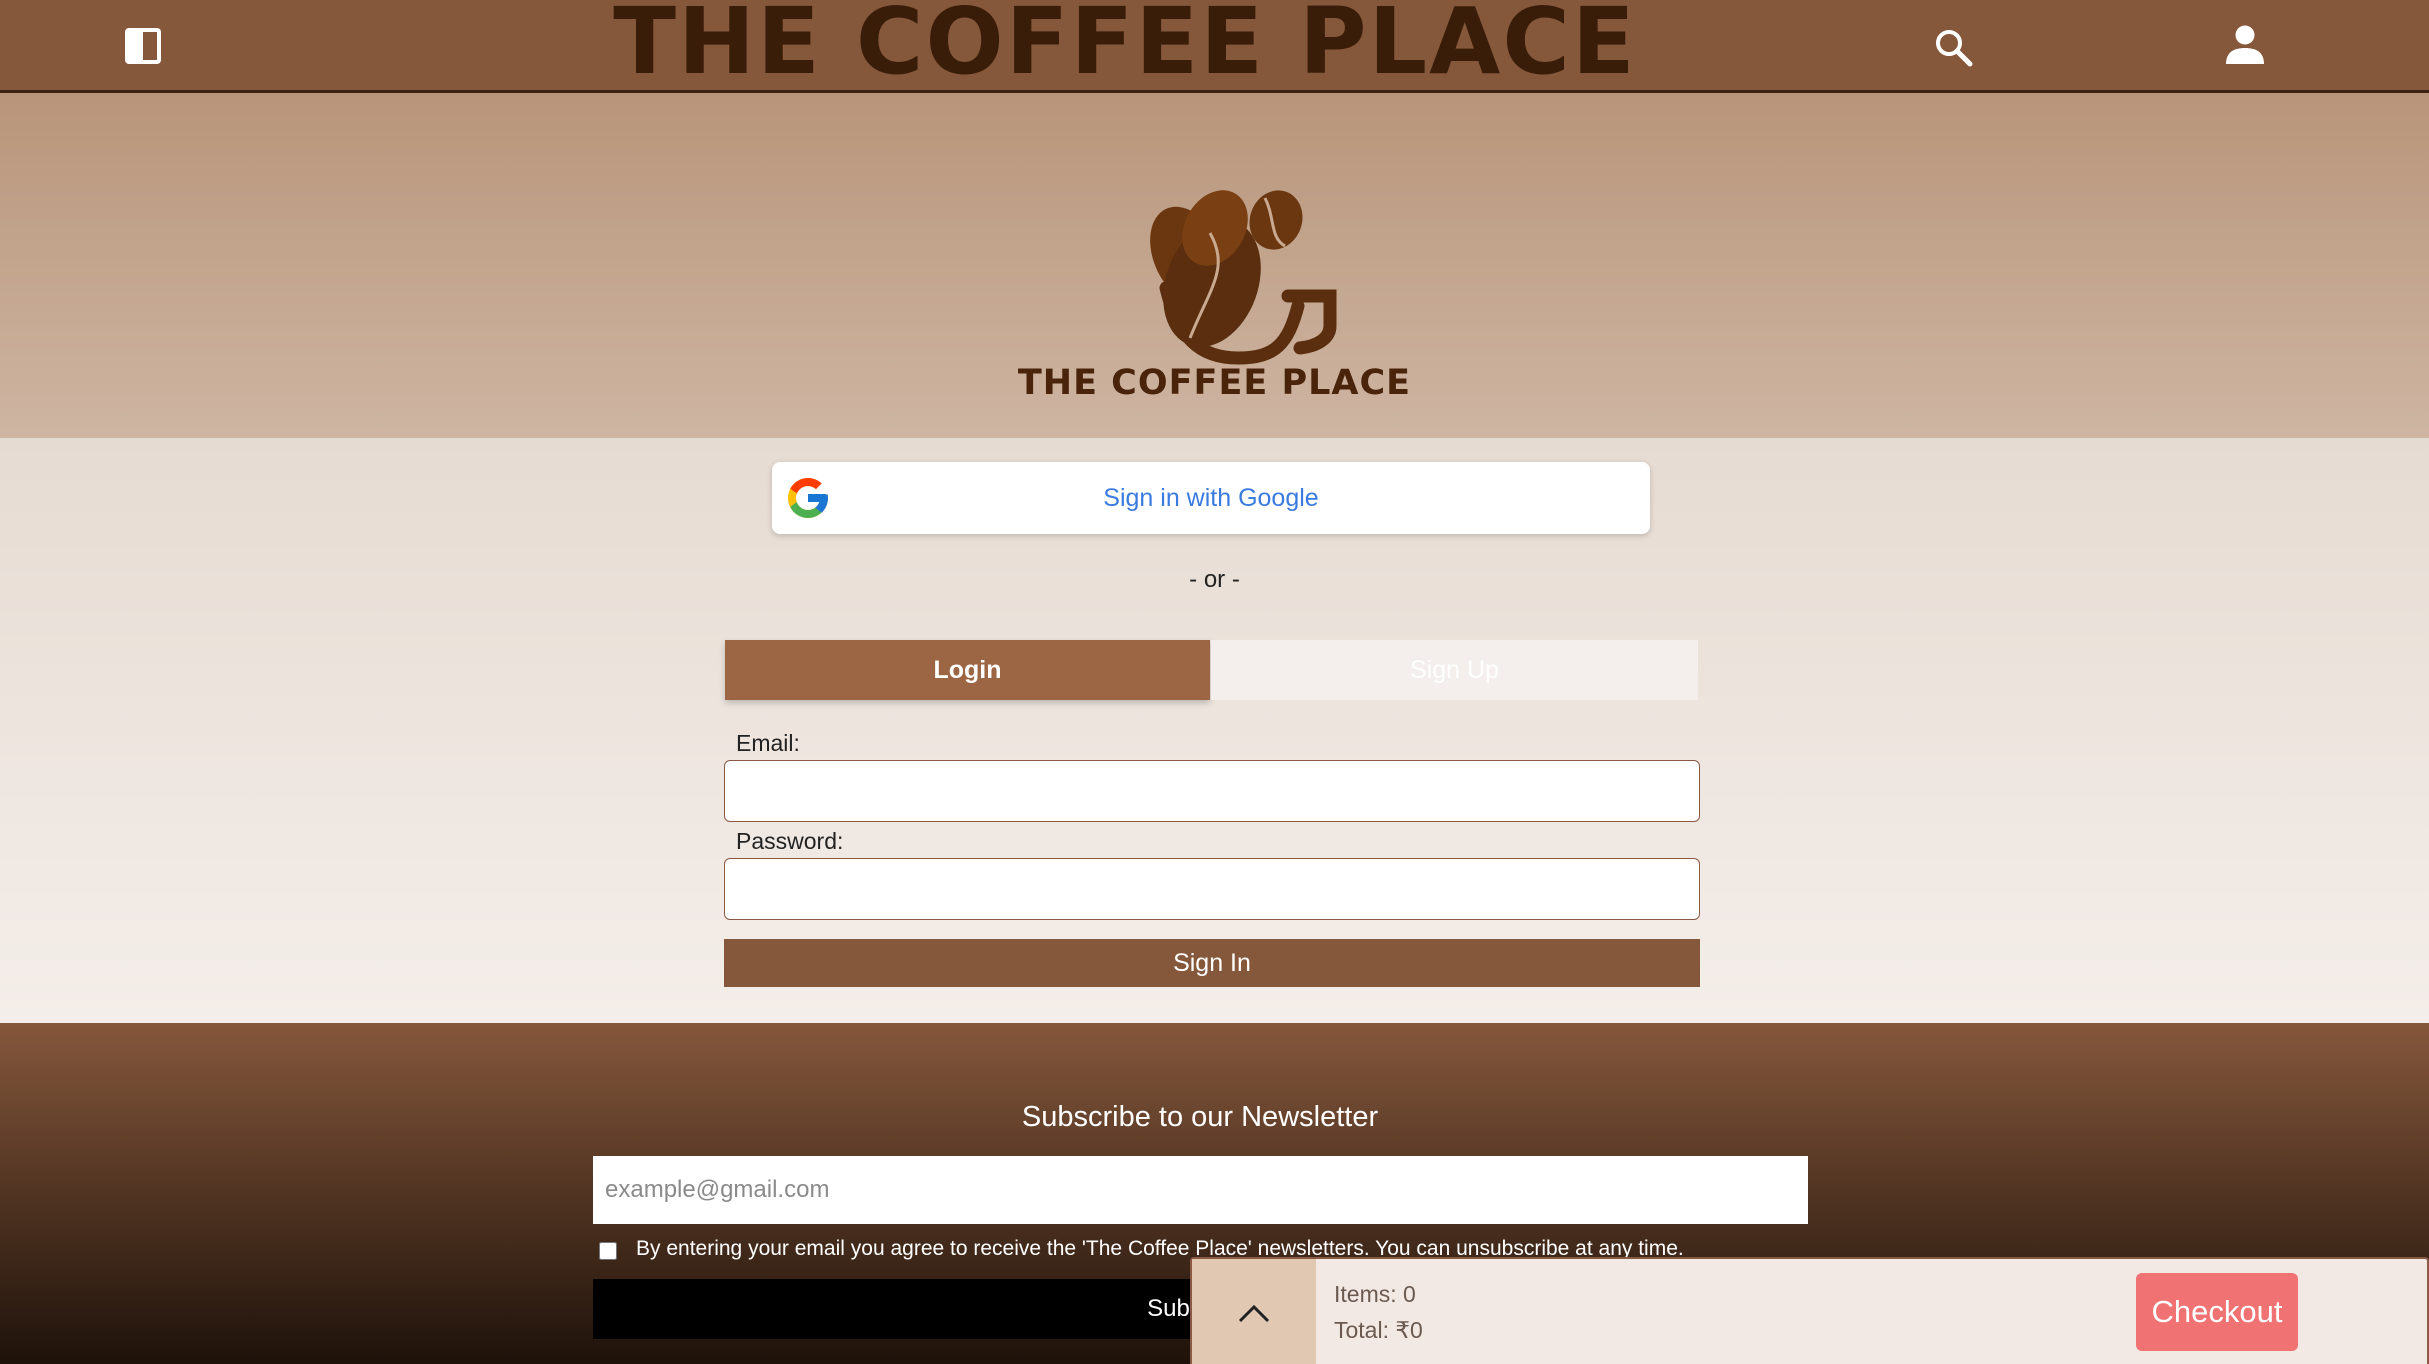 The height and width of the screenshot is (1364, 2429). I want to click on checkout-button: Checkout, so click(2217, 1312).